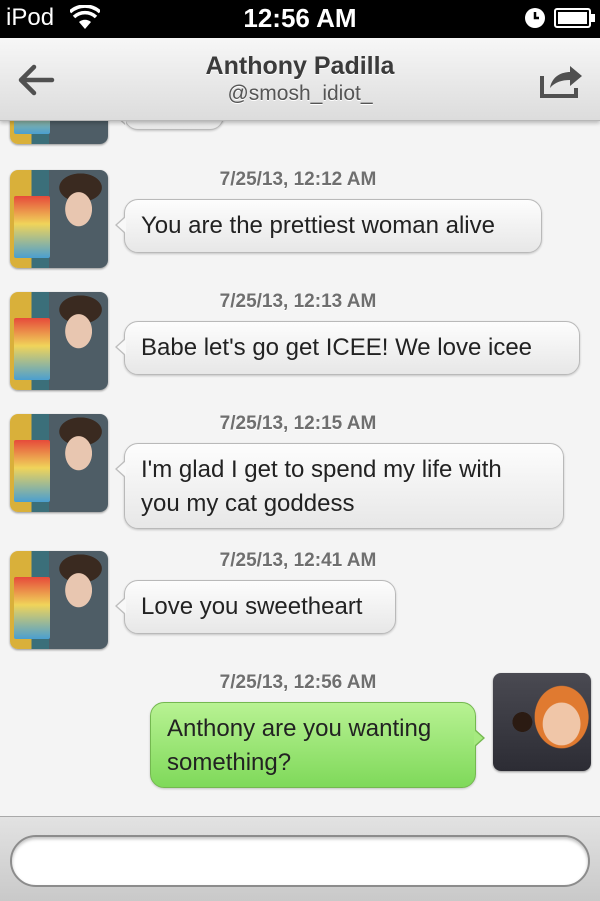 This screenshot has height=901, width=600. Describe the element at coordinates (298, 682) in the screenshot. I see `message-timestamp: 7/25/13, 12:56 AM` at that location.